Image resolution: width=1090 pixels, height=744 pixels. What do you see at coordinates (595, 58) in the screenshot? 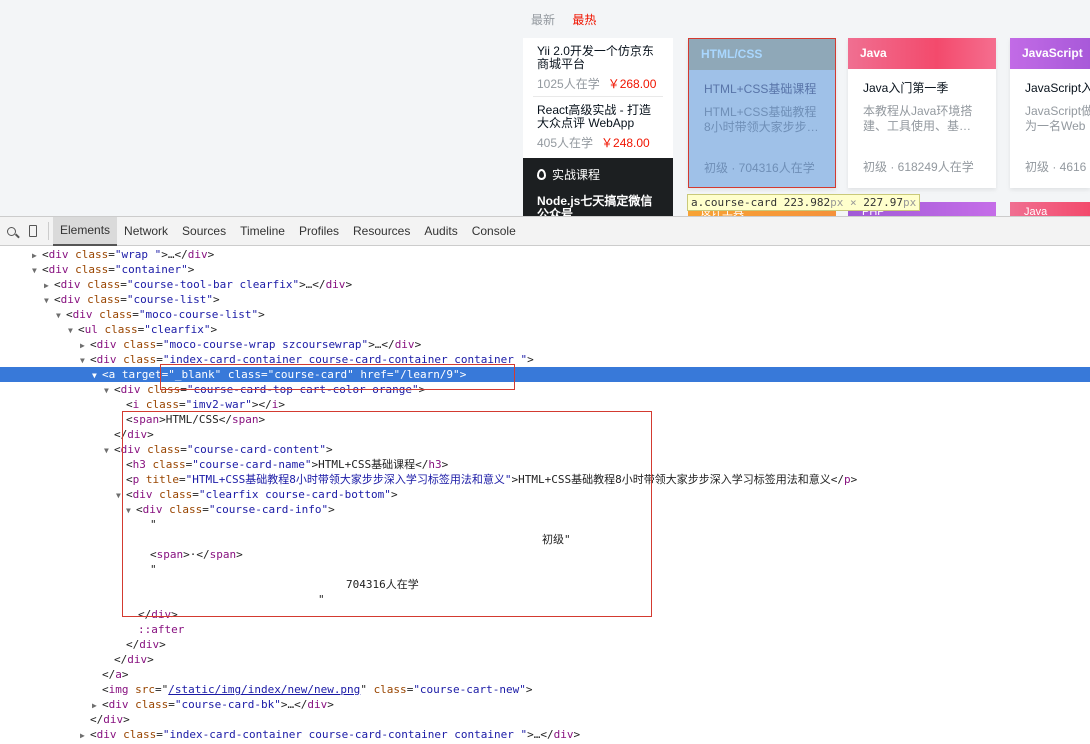
I see `side-course-title: Yii 2.0开发一个仿京东商城平台` at bounding box center [595, 58].